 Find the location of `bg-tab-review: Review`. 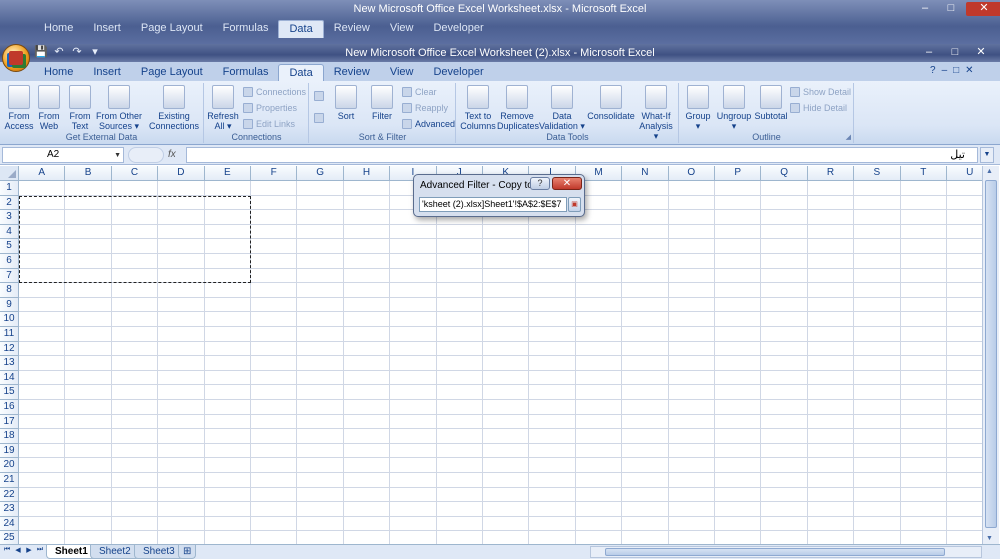

bg-tab-review: Review is located at coordinates (352, 29).